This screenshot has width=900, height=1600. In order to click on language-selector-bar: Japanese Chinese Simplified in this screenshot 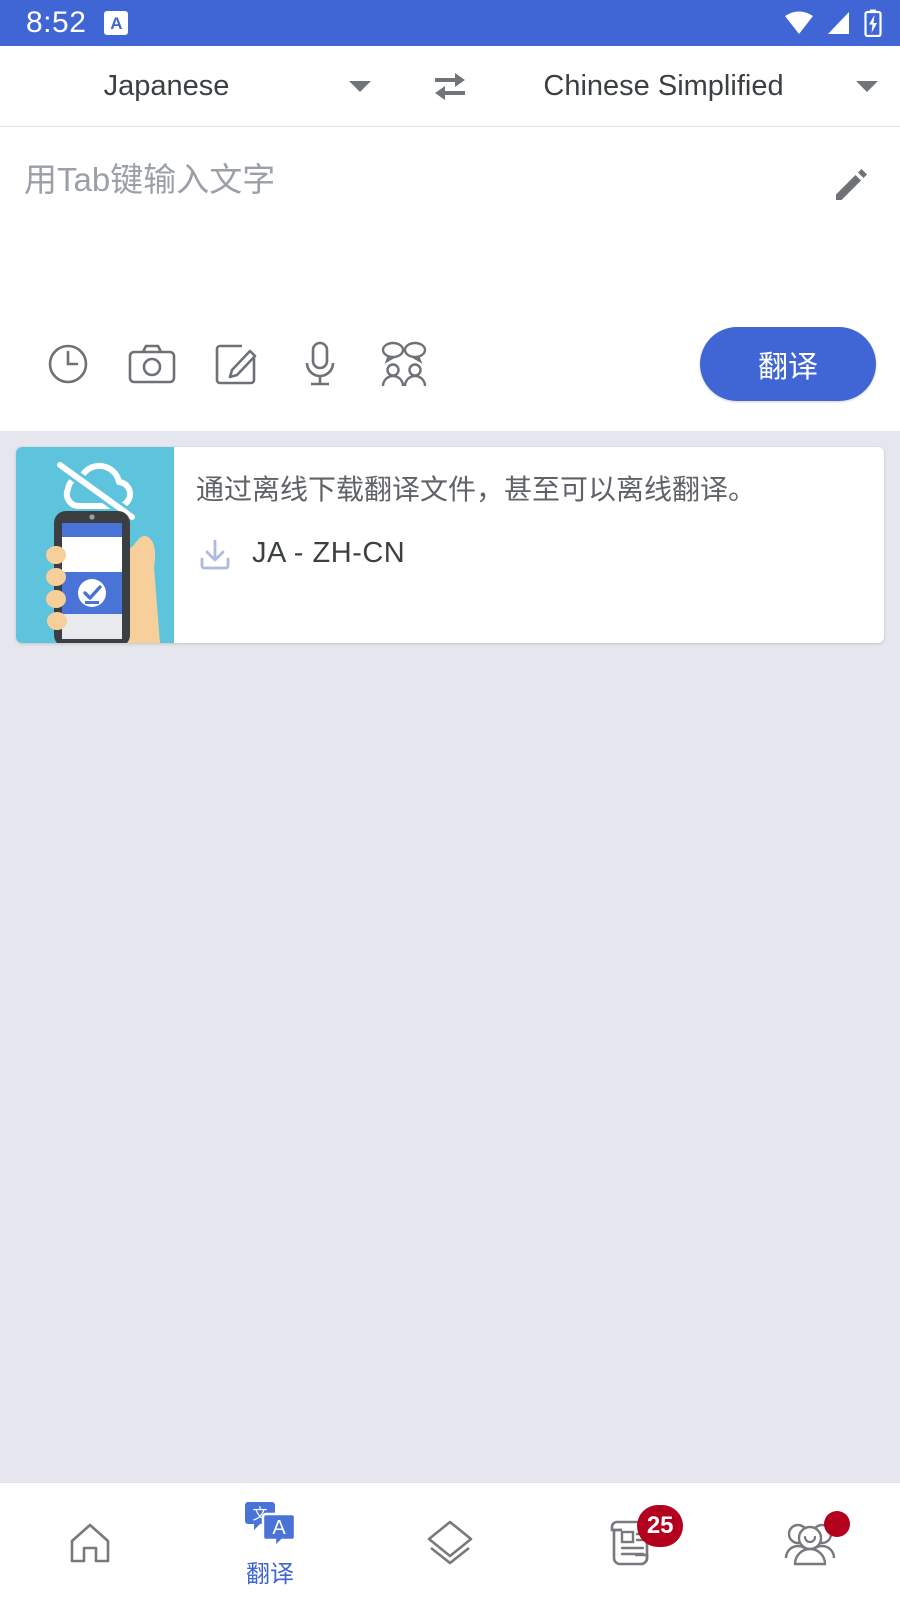, I will do `click(450, 86)`.